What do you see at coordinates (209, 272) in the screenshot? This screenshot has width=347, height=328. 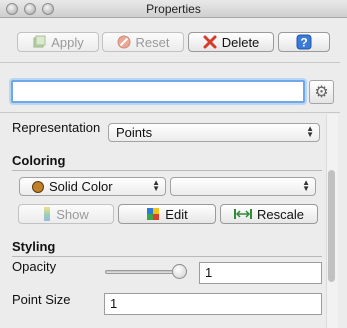 I see `opacity-value: 1` at bounding box center [209, 272].